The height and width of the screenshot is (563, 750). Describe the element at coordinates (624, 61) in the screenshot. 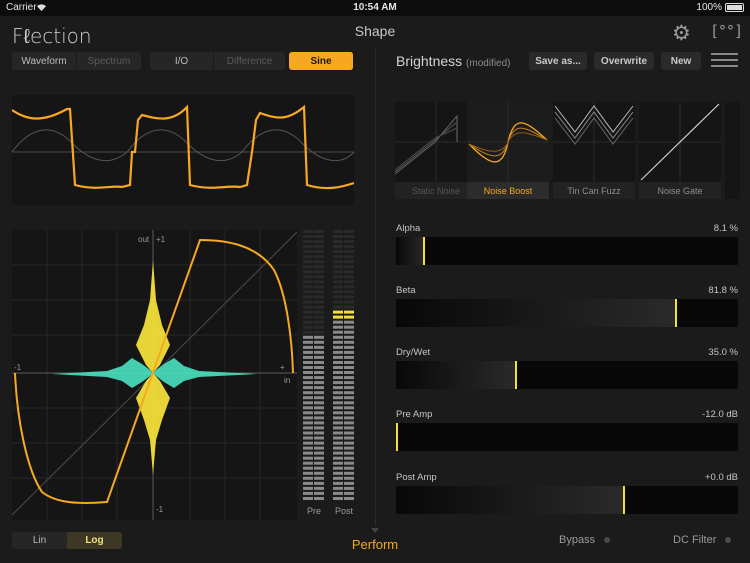

I see `overwrite-button: Overwrite` at that location.